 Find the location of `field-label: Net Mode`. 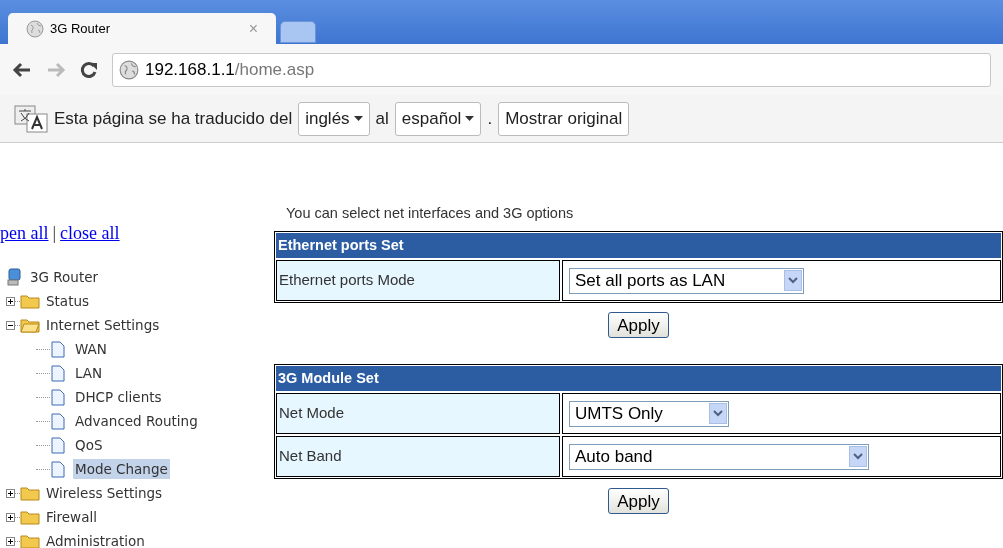

field-label: Net Mode is located at coordinates (418, 413).